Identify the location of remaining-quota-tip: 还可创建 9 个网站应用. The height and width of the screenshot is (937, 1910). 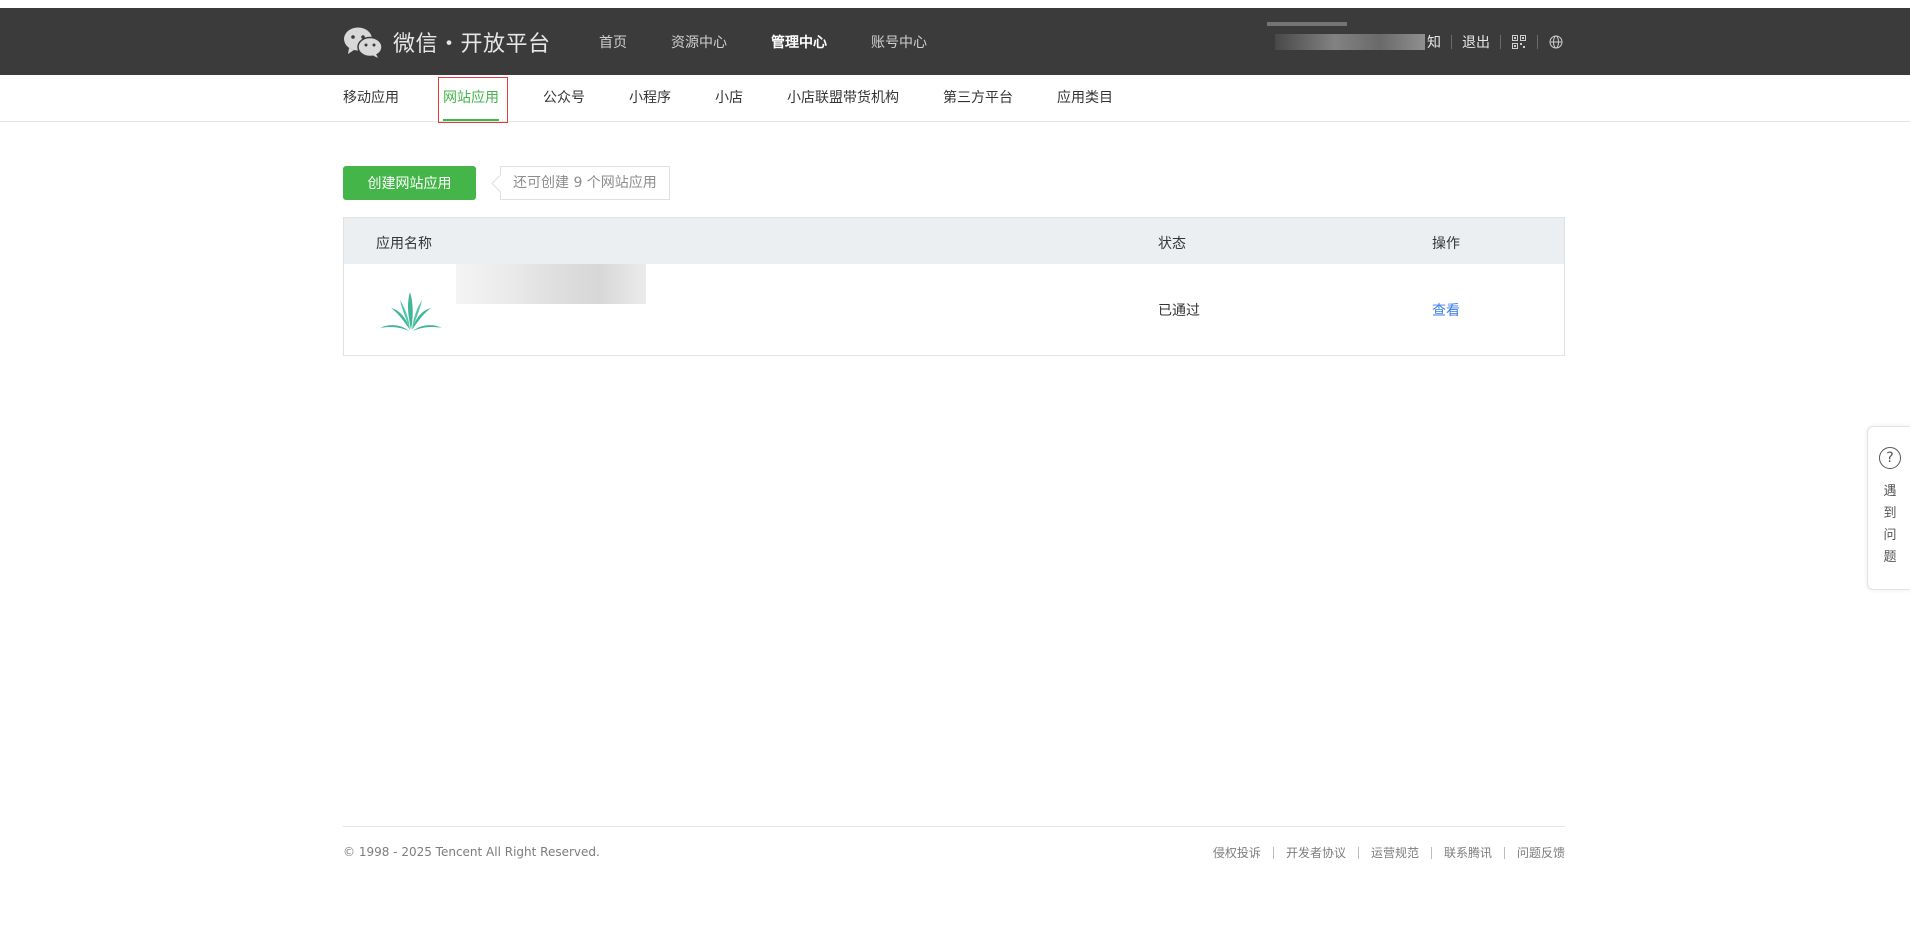
(585, 183).